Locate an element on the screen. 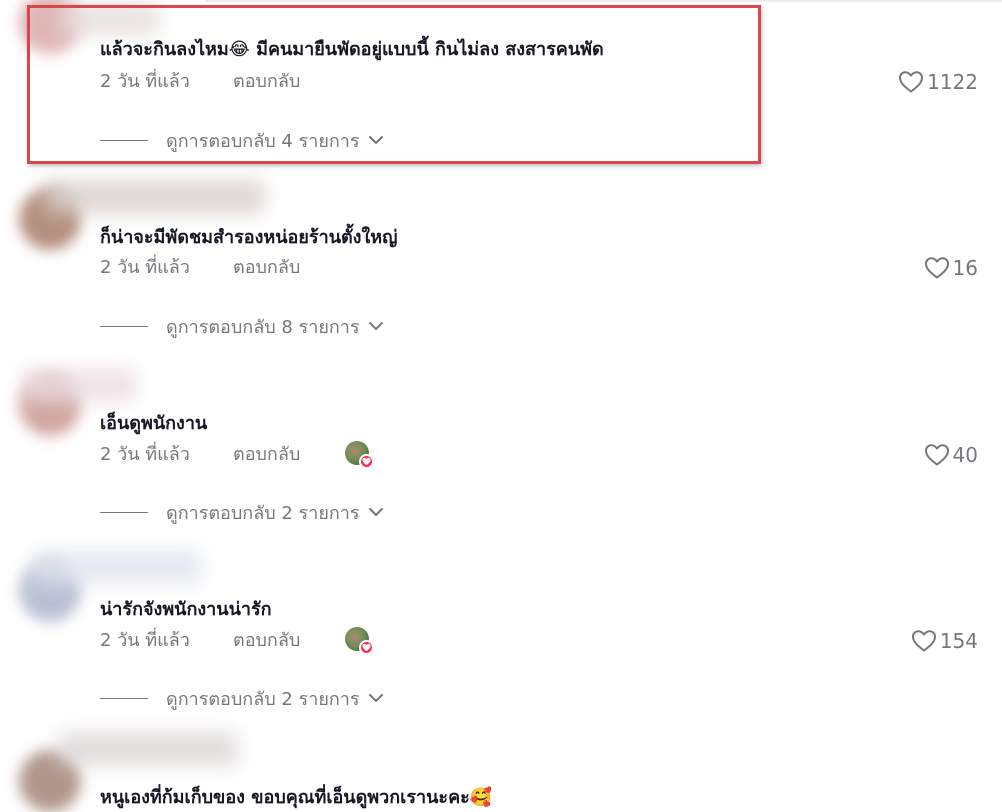  like-button: 16 is located at coordinates (951, 268).